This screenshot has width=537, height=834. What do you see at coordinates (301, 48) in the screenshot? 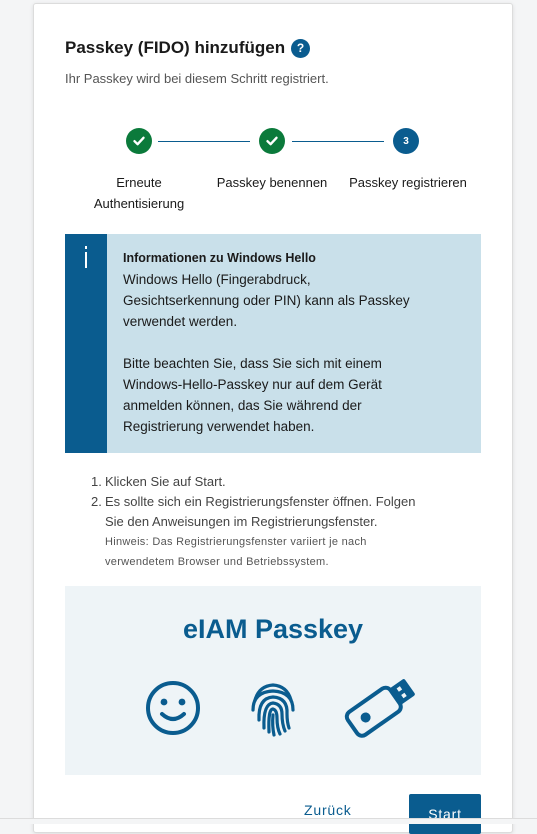
I see `help-icon: ?` at bounding box center [301, 48].